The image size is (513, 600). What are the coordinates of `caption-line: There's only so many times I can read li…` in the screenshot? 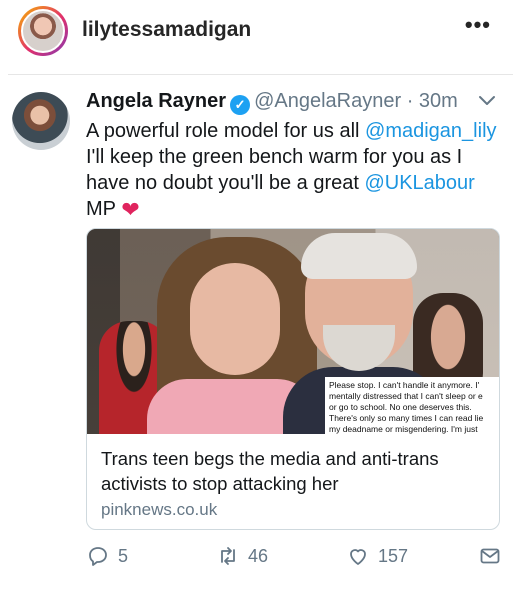 It's located at (406, 418).